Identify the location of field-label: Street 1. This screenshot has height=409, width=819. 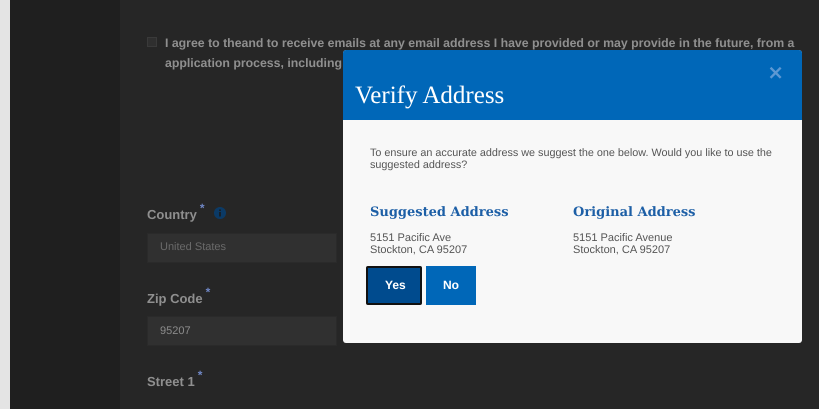
(171, 382).